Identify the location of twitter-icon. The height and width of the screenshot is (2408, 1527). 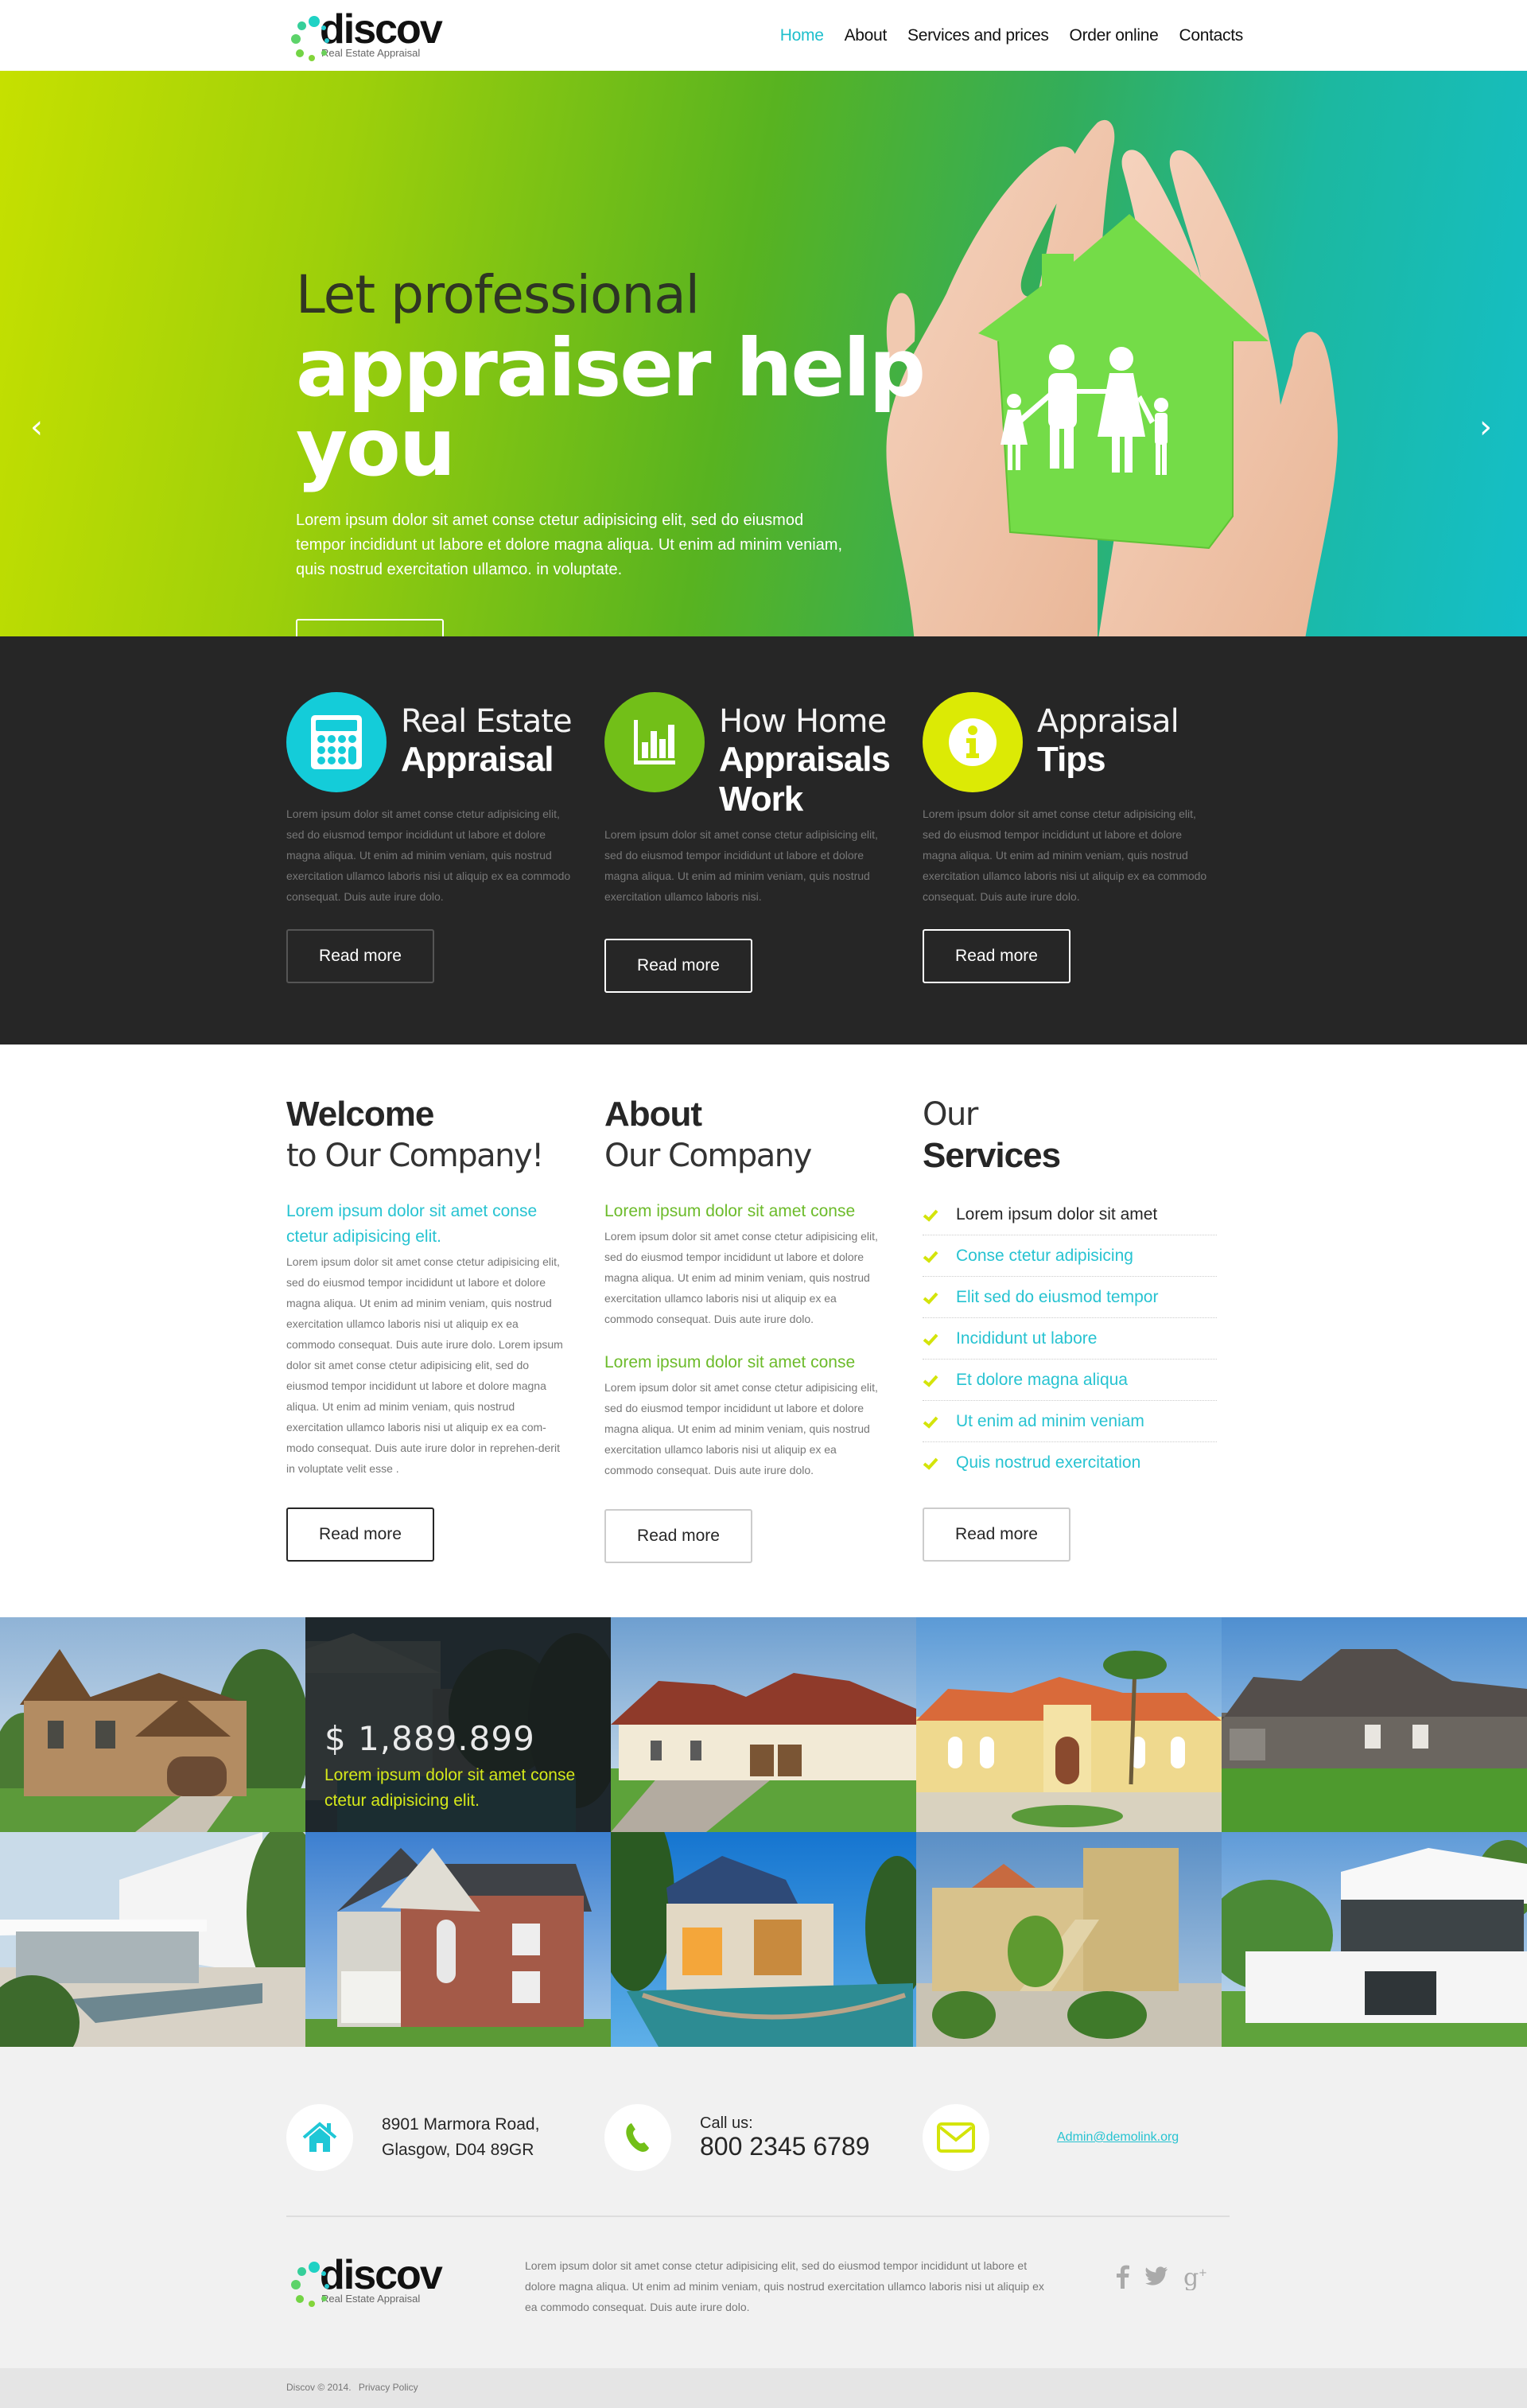
(1156, 2281).